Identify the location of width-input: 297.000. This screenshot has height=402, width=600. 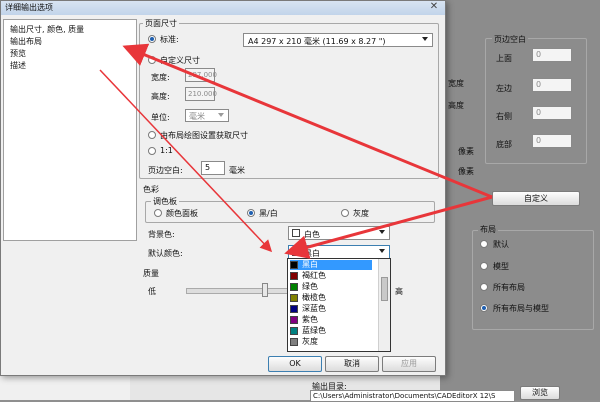
(201, 75).